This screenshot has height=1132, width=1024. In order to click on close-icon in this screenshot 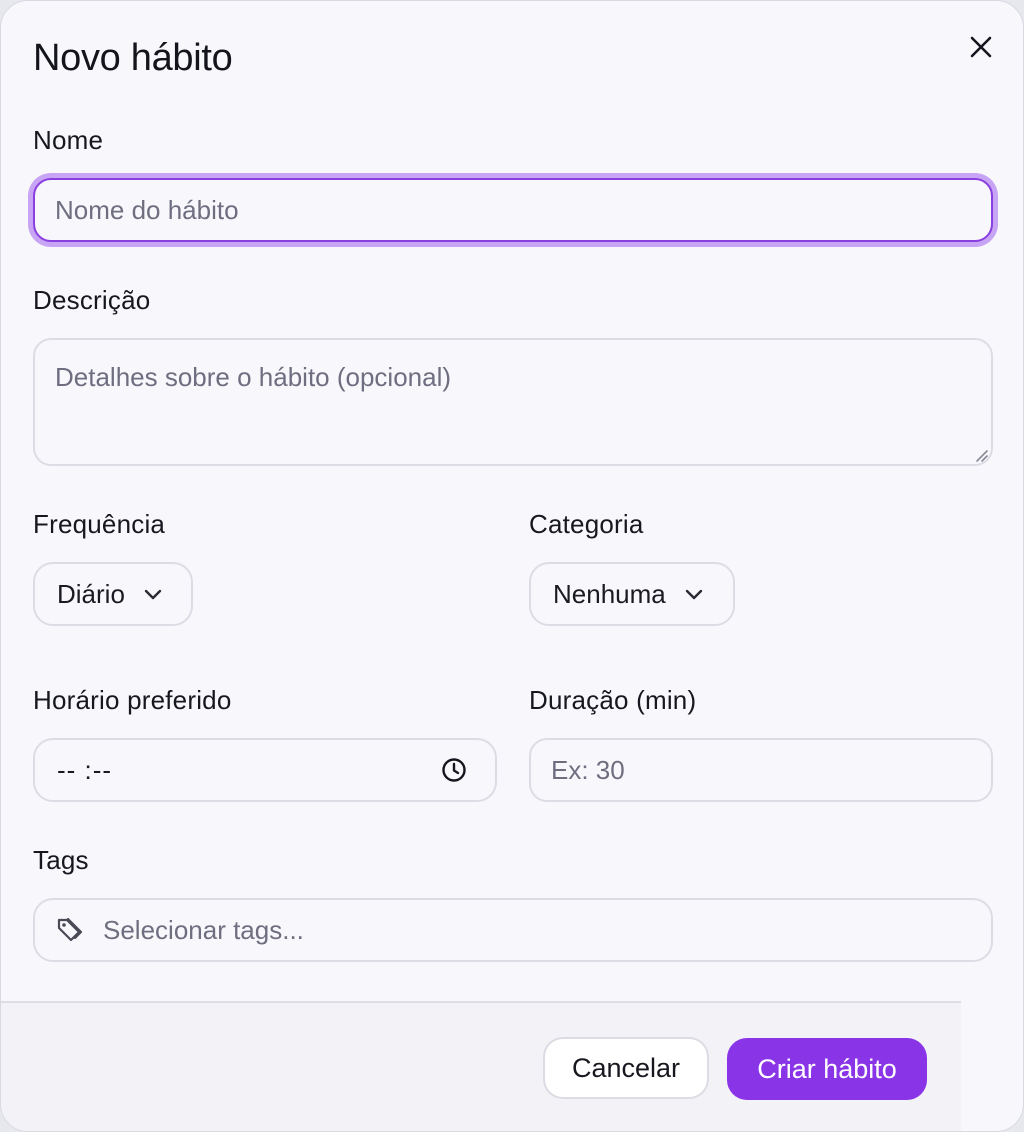, I will do `click(981, 47)`.